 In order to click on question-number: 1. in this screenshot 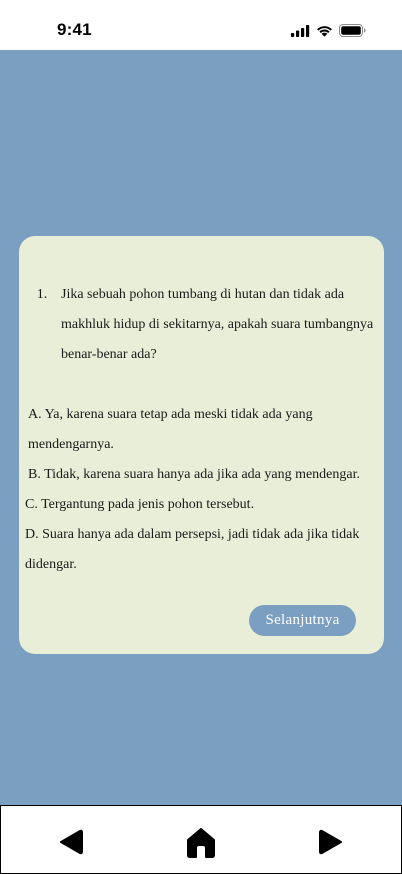, I will do `click(42, 294)`.